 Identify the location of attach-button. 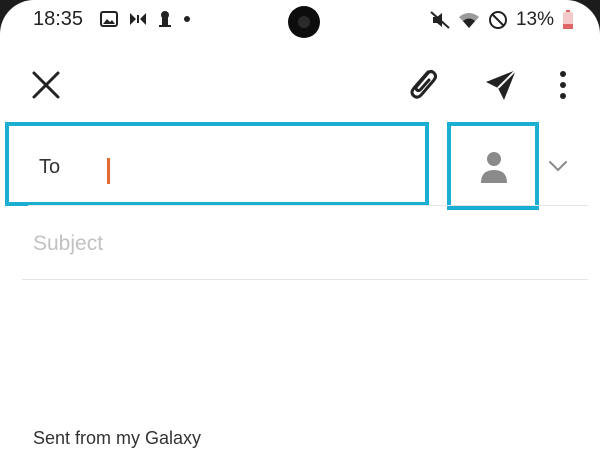
(422, 84).